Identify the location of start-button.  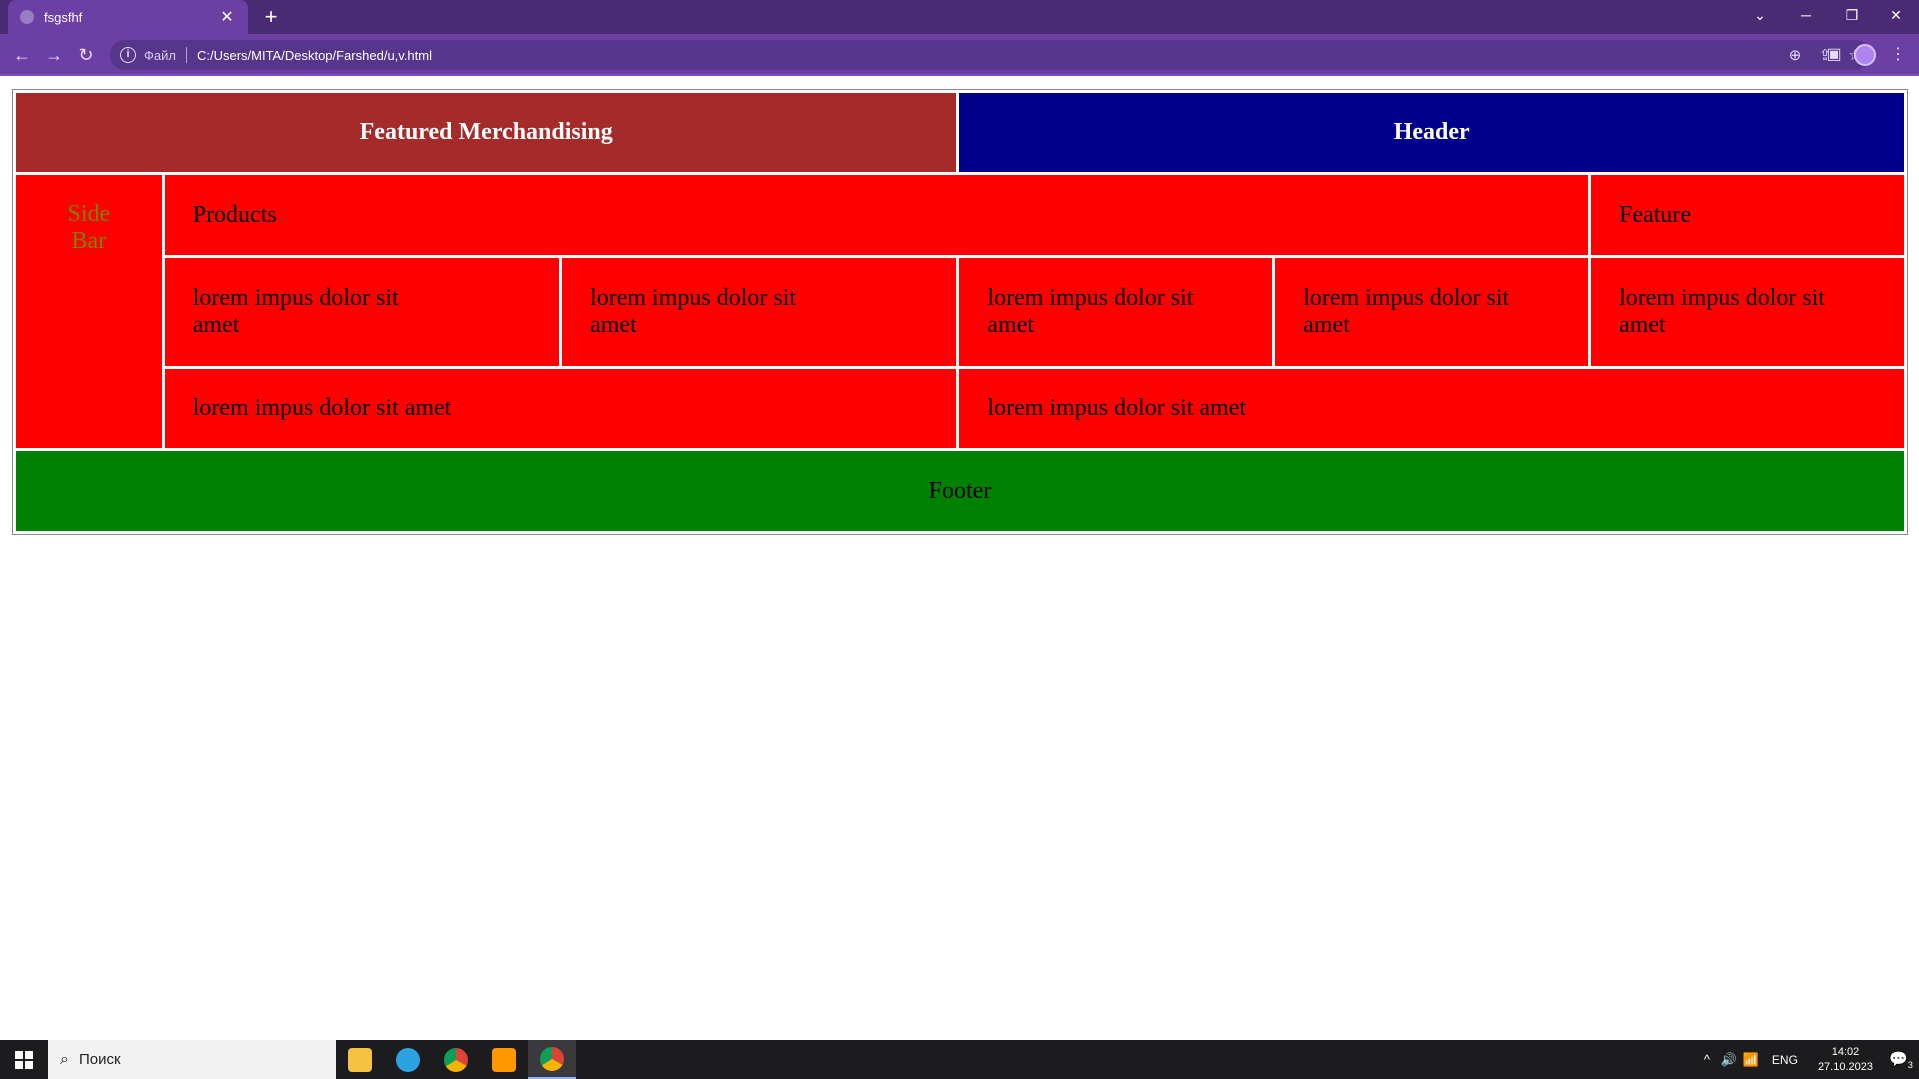
(24, 1059).